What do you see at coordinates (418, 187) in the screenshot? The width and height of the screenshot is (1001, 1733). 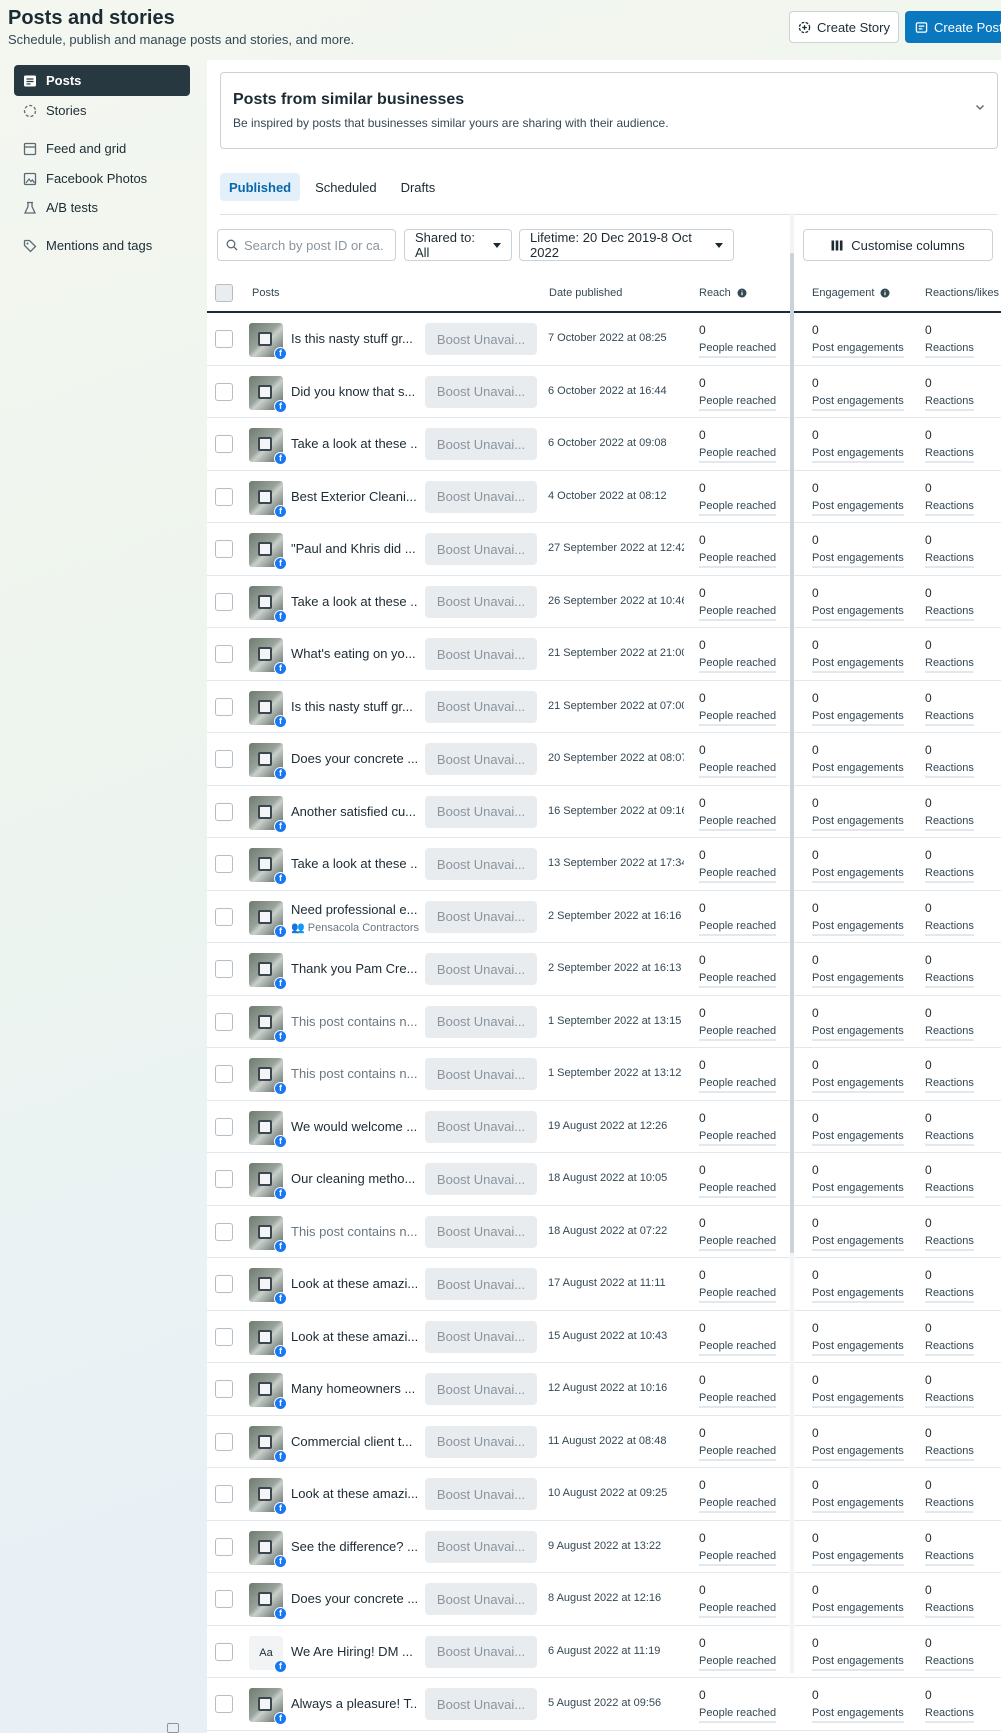 I see `tab-drafts: Drafts` at bounding box center [418, 187].